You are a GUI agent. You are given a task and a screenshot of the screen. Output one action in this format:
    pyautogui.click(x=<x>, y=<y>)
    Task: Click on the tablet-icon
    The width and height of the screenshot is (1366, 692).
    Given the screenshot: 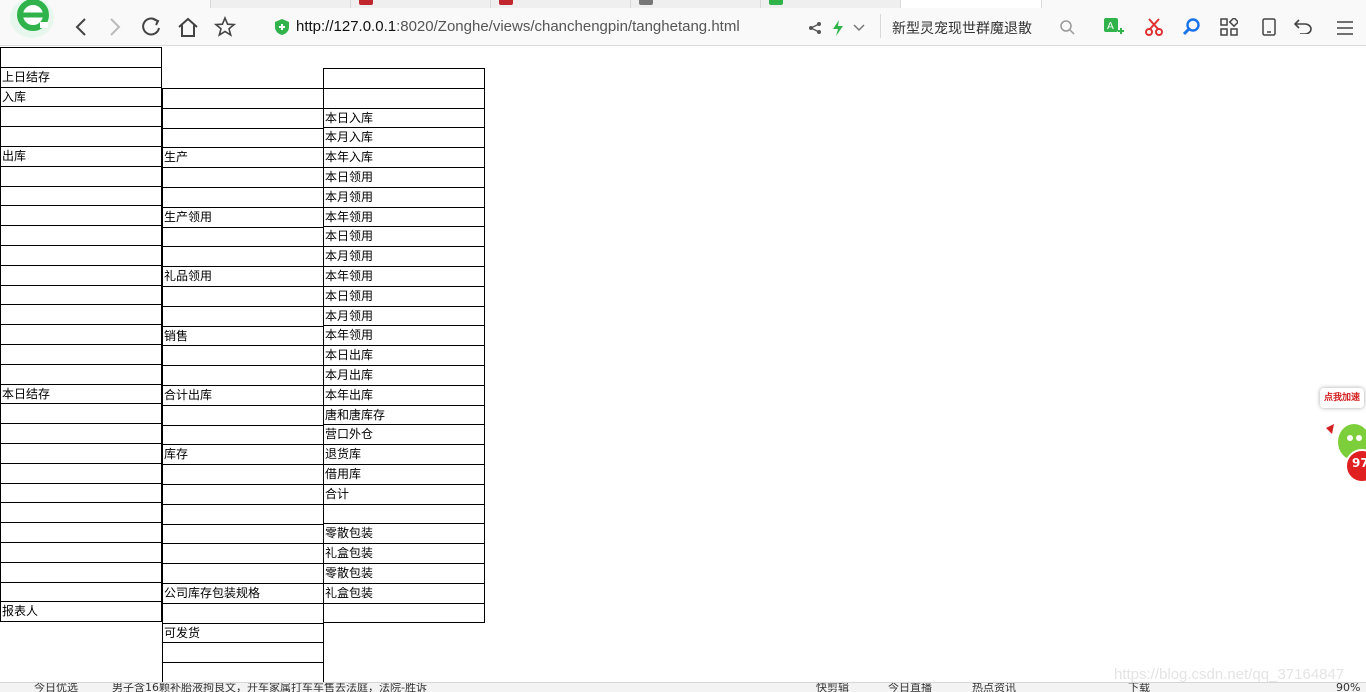 What is the action you would take?
    pyautogui.click(x=1269, y=27)
    